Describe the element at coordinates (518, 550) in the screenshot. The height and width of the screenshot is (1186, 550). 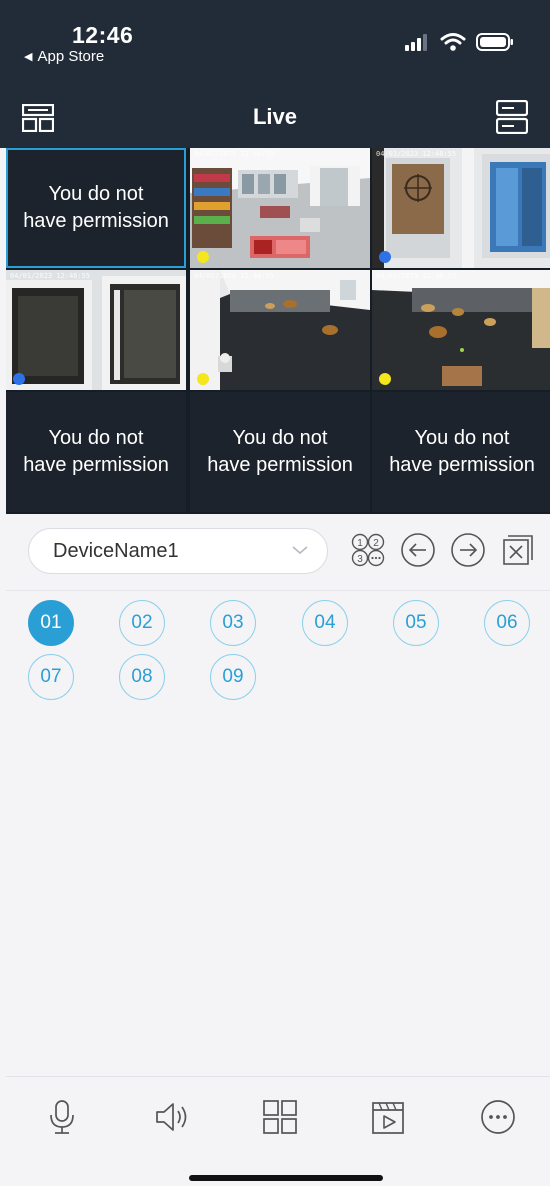
I see `close-all-icon` at that location.